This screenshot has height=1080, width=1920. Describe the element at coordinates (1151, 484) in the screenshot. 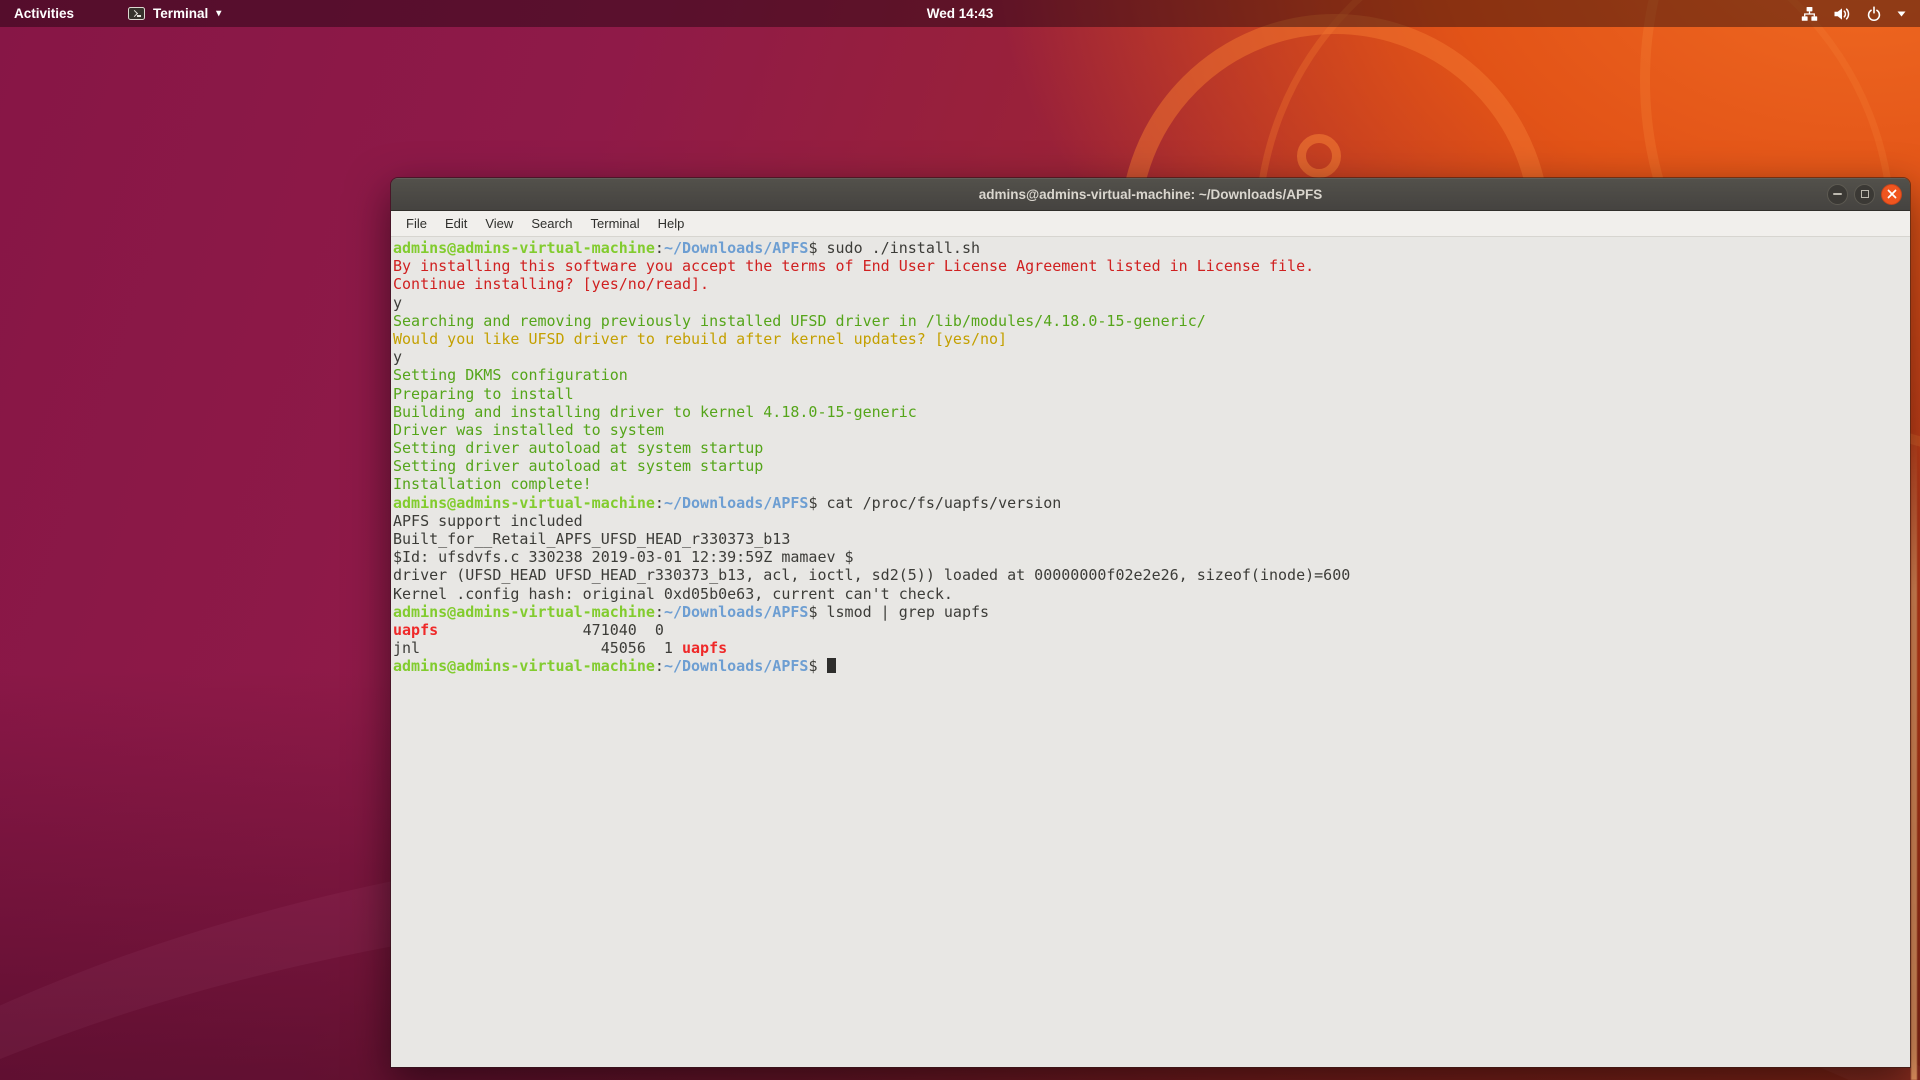

I see `terminal-line: Installation complete!` at that location.